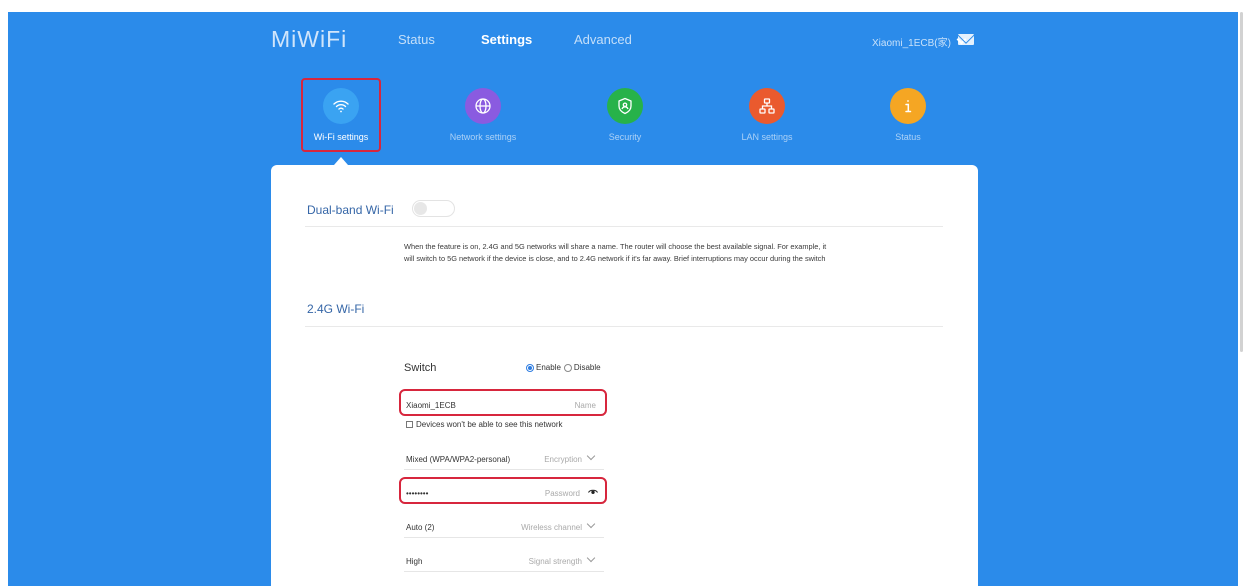 The width and height of the screenshot is (1245, 586). What do you see at coordinates (336, 309) in the screenshot?
I see `wifi-24g-title: 2.4G Wi-Fi` at bounding box center [336, 309].